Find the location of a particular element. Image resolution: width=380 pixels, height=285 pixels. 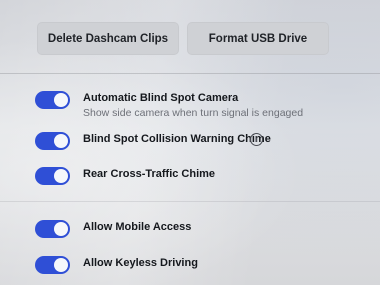

automatic-blind-spot-camera-toggle is located at coordinates (52, 100).